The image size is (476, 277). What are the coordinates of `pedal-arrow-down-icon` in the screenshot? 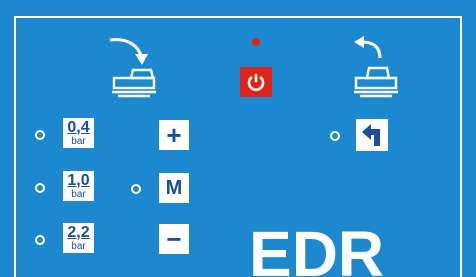 It's located at (132, 68).